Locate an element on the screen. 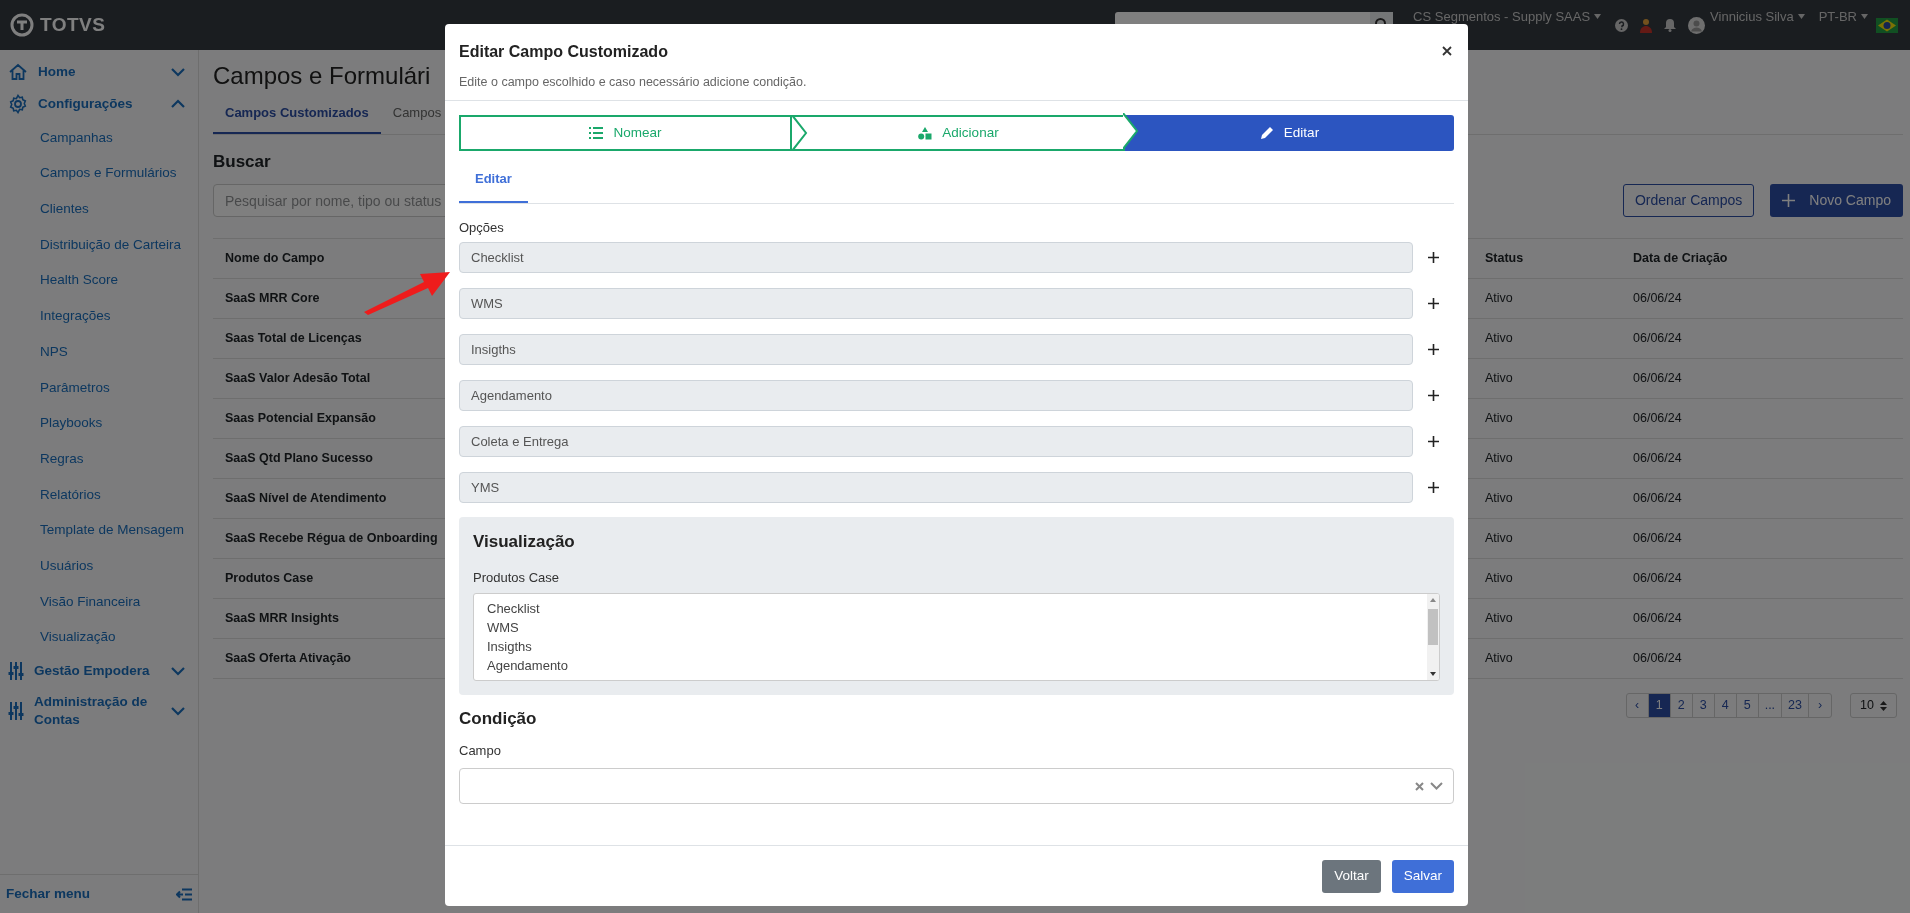 This screenshot has width=1910, height=913. page-button: 3 is located at coordinates (1703, 705).